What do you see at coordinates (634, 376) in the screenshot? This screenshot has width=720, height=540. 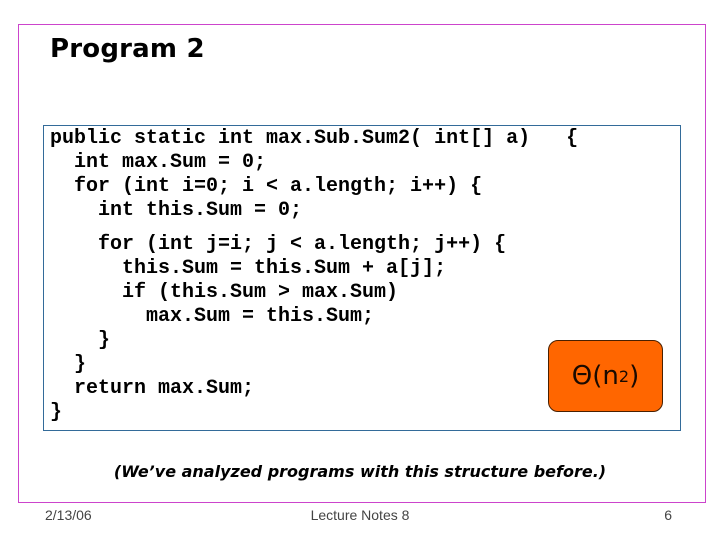 I see `complexity-suffix: )` at bounding box center [634, 376].